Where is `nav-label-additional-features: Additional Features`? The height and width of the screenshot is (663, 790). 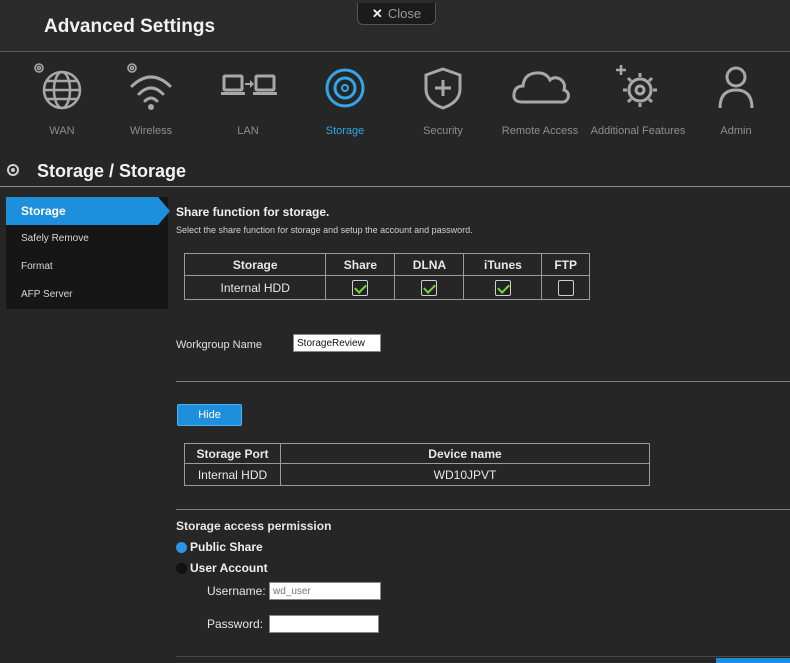
nav-label-additional-features: Additional Features is located at coordinates (638, 131).